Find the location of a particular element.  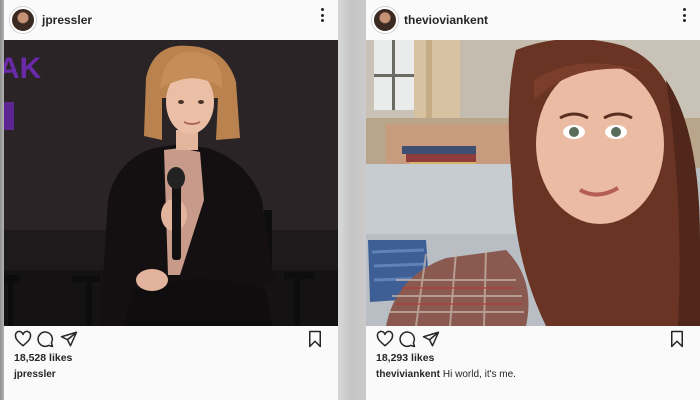

post-username: jpressler is located at coordinates (67, 20).